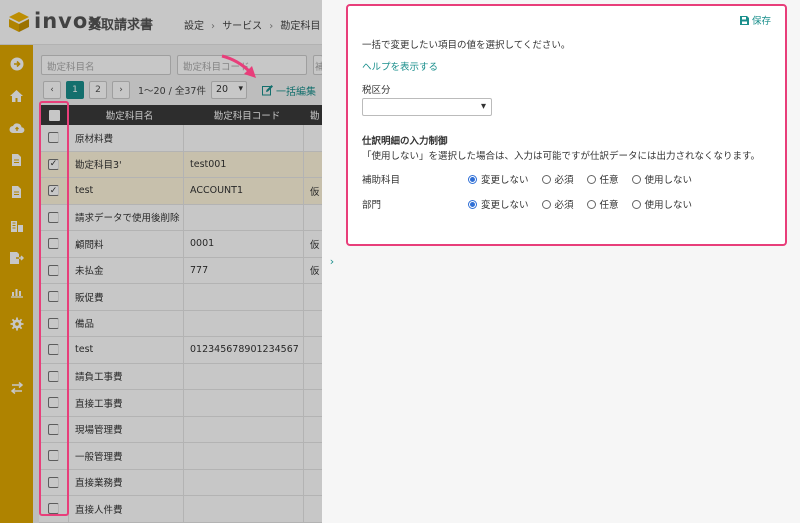 This screenshot has width=800, height=523. I want to click on tax-select, so click(427, 107).